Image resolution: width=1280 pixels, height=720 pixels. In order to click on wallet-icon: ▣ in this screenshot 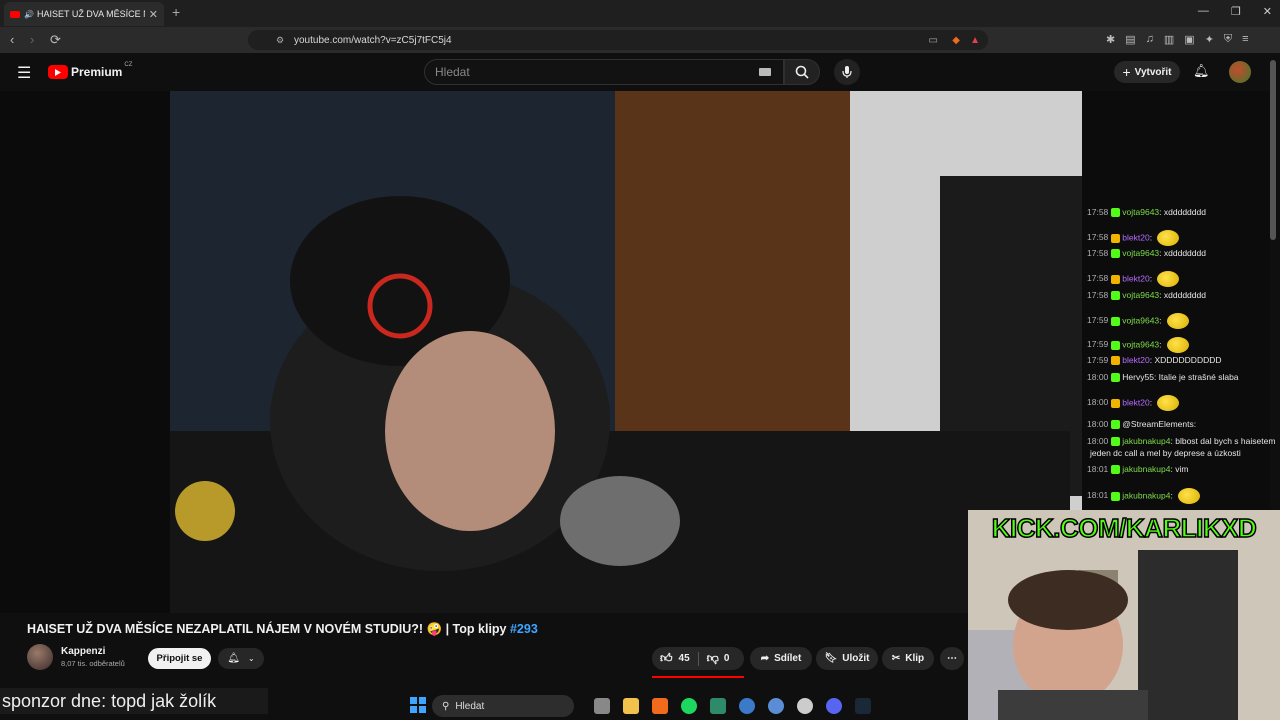, I will do `click(1189, 39)`.